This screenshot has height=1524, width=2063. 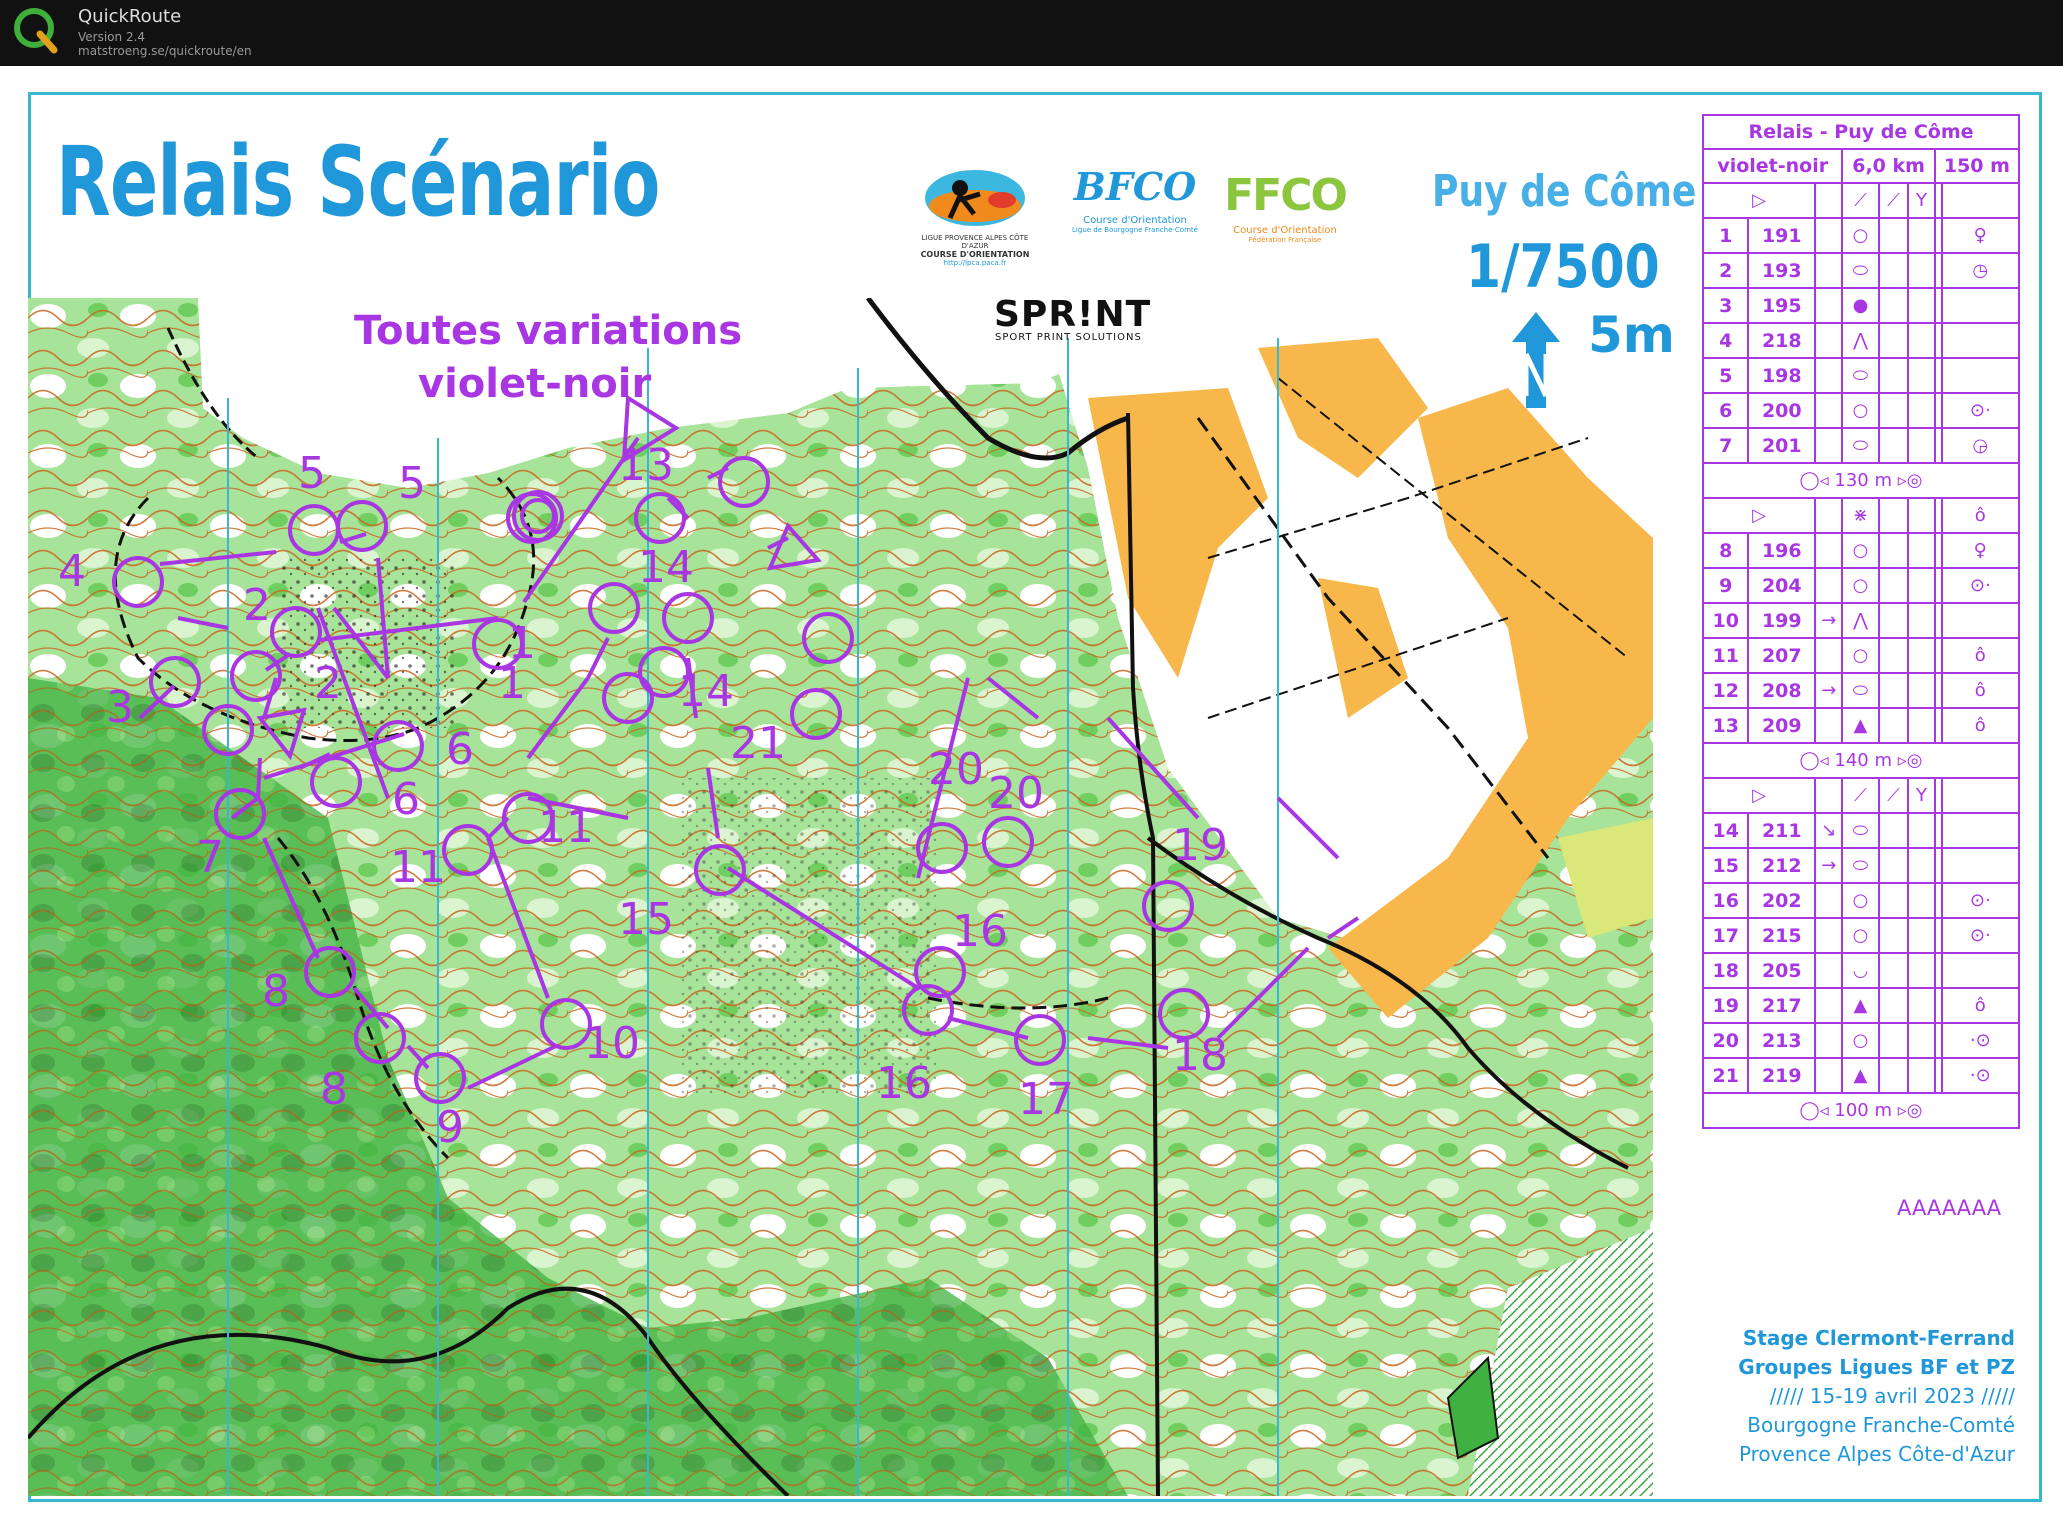 I want to click on control-number: 15, so click(x=646, y=919).